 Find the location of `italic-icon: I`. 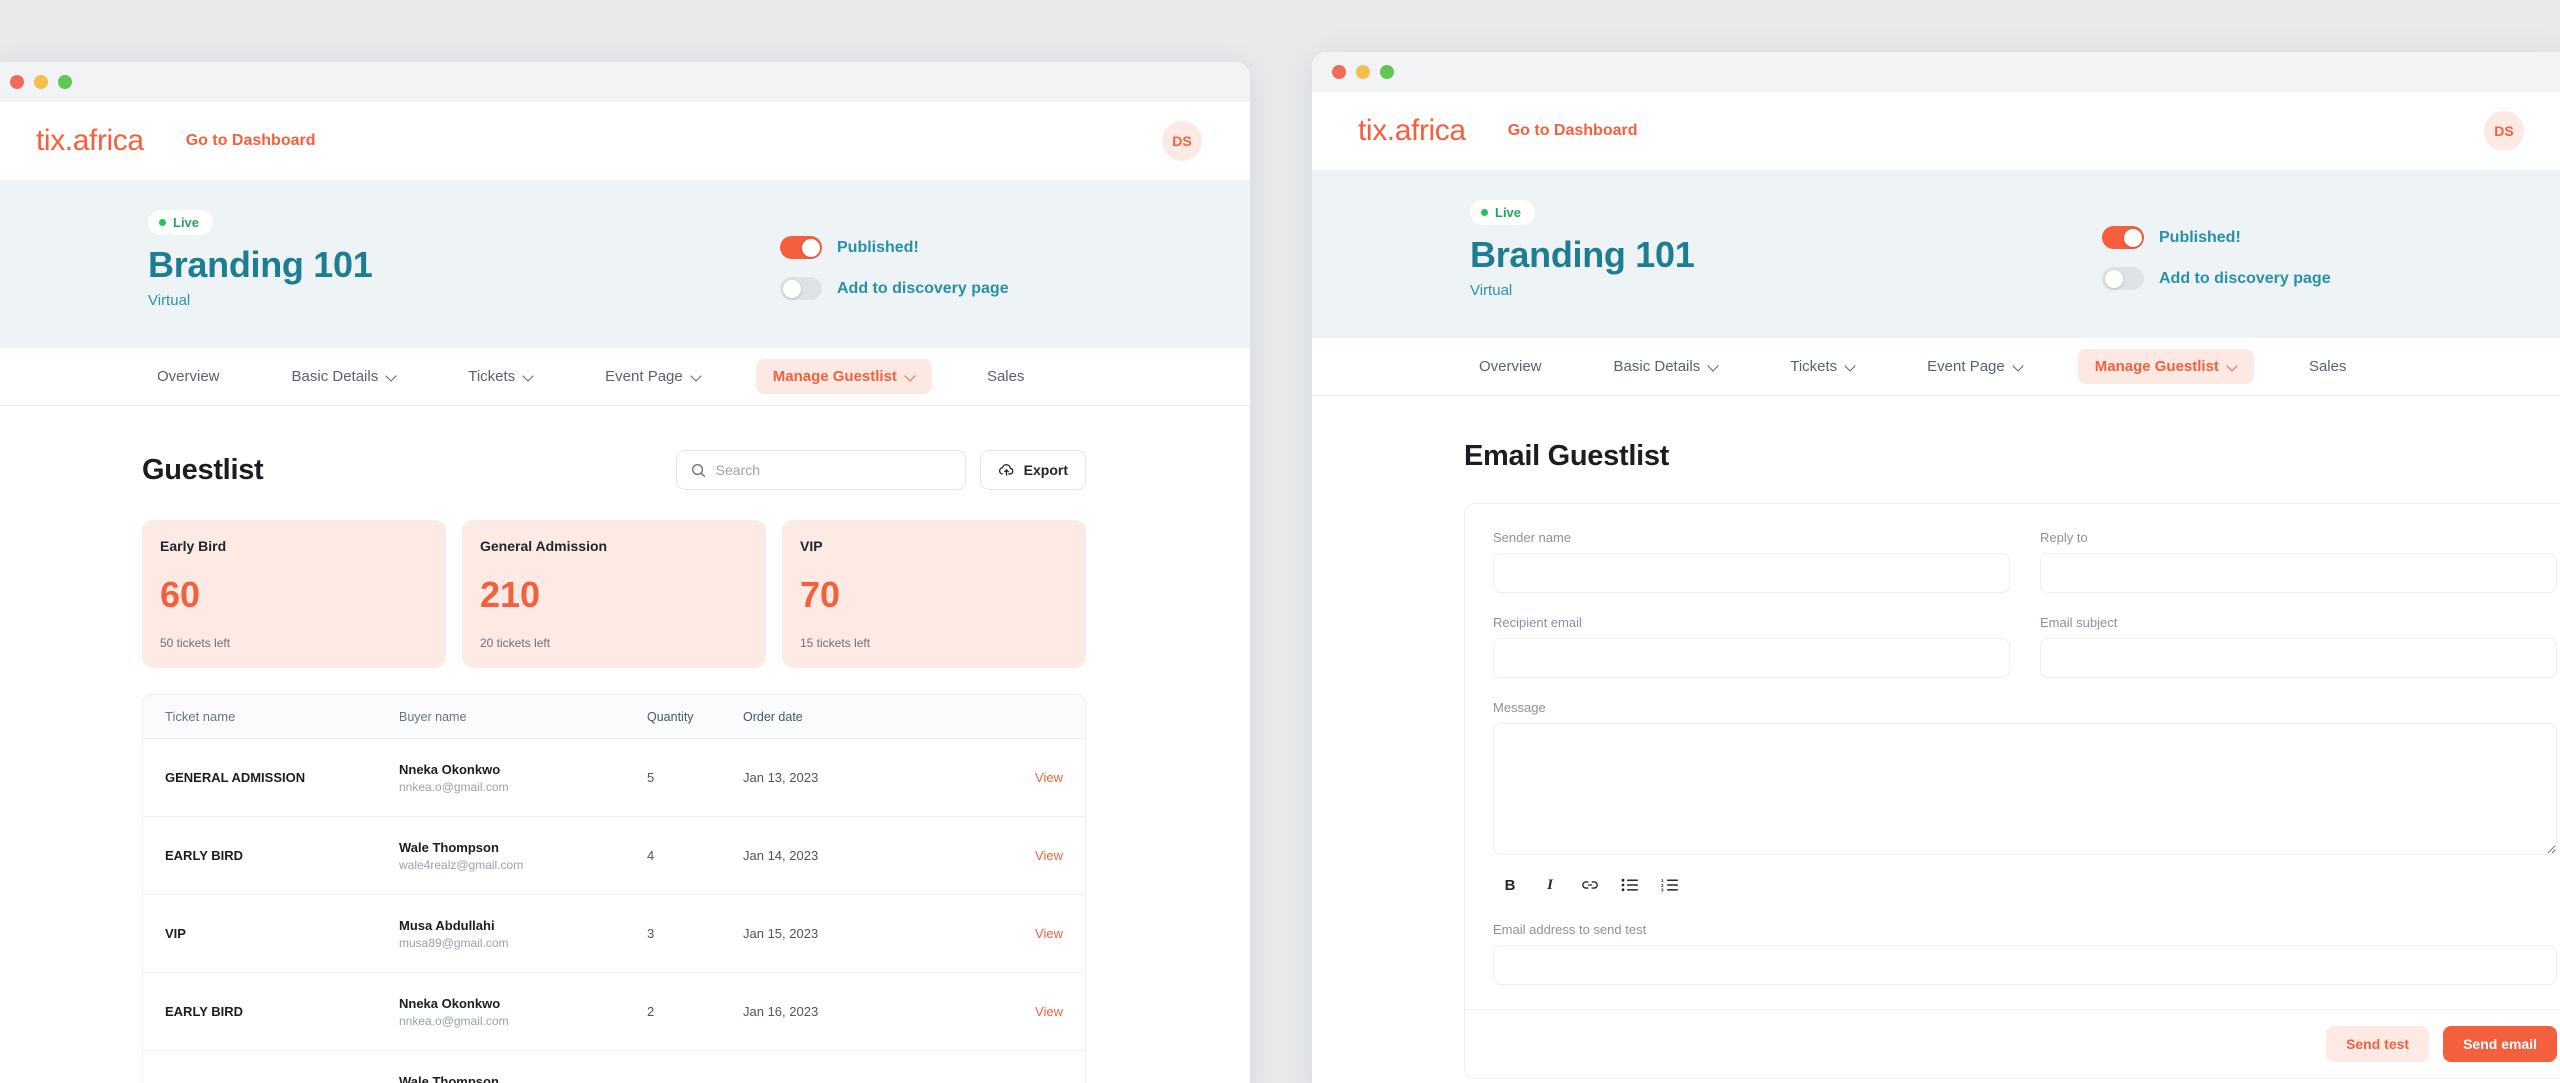

italic-icon: I is located at coordinates (1550, 885).